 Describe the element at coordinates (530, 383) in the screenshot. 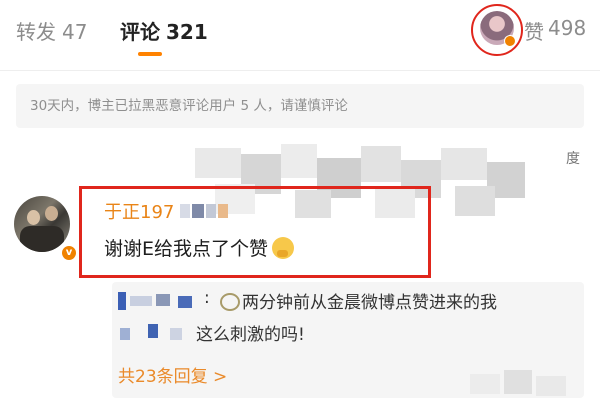

I see `bottom-mosaic` at that location.